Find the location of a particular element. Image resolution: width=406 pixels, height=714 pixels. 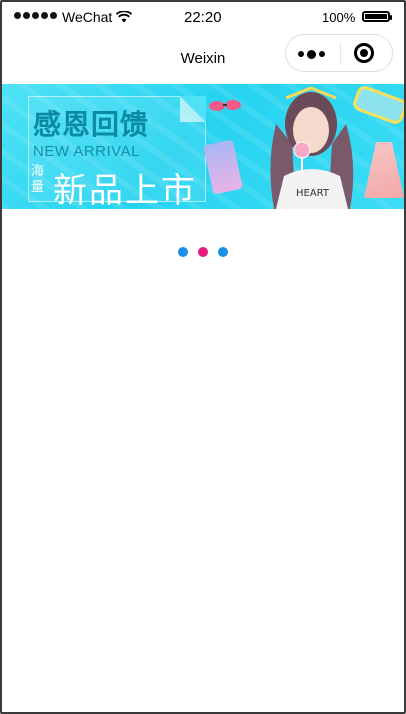

svg-text: HEART is located at coordinates (313, 193).